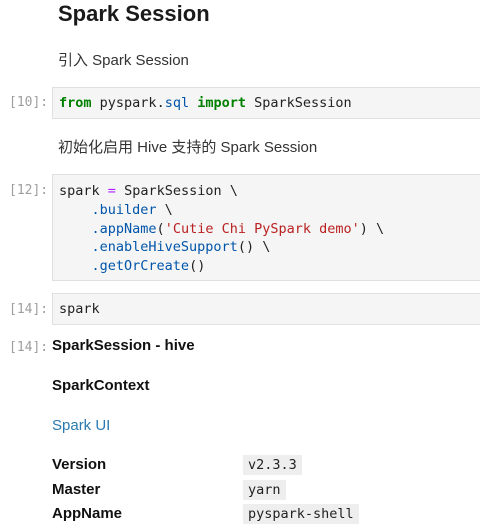  Describe the element at coordinates (164, 209) in the screenshot. I see `line-continuation: \` at that location.